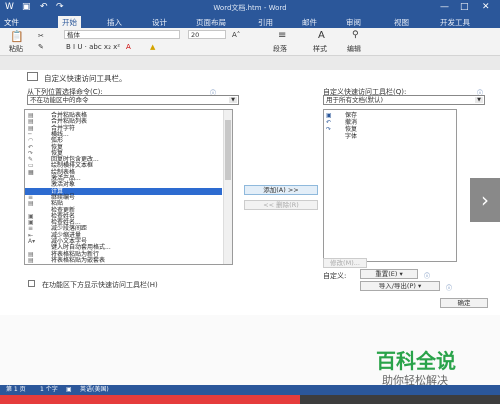 The width and height of the screenshot is (500, 404). Describe the element at coordinates (93, 47) in the screenshot. I see `format-buttons: B I U · abc x₂ x²` at that location.